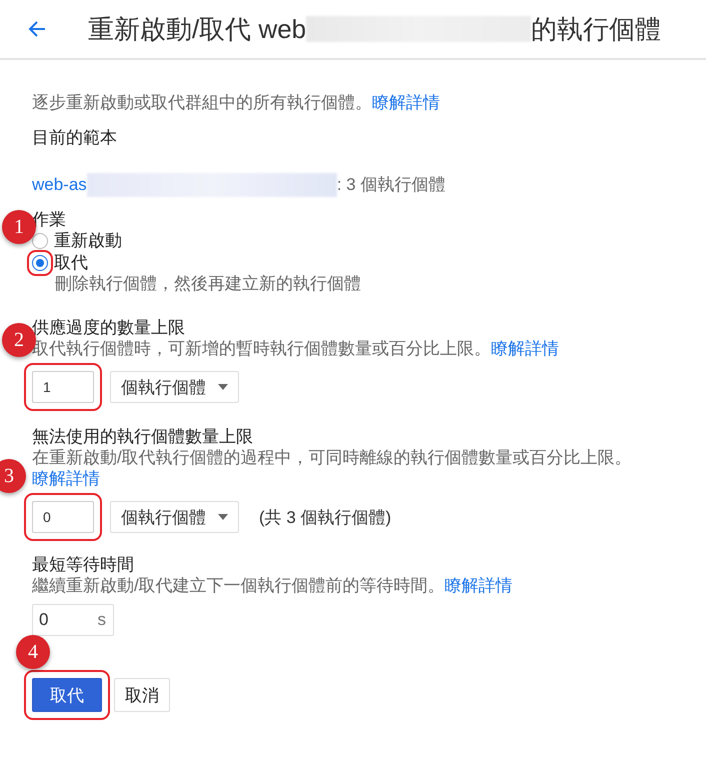 Image resolution: width=706 pixels, height=762 pixels. What do you see at coordinates (325, 517) in the screenshot?
I see `total-note: (共 3 個執行個體)` at bounding box center [325, 517].